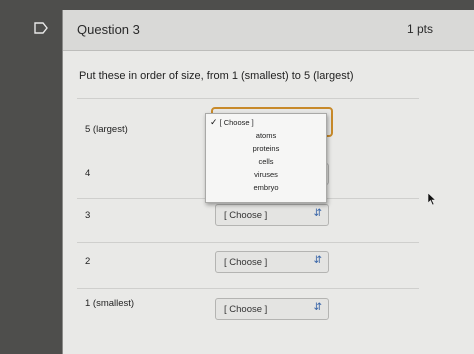  I want to click on dropdown-option-embryo: embryo, so click(266, 187).